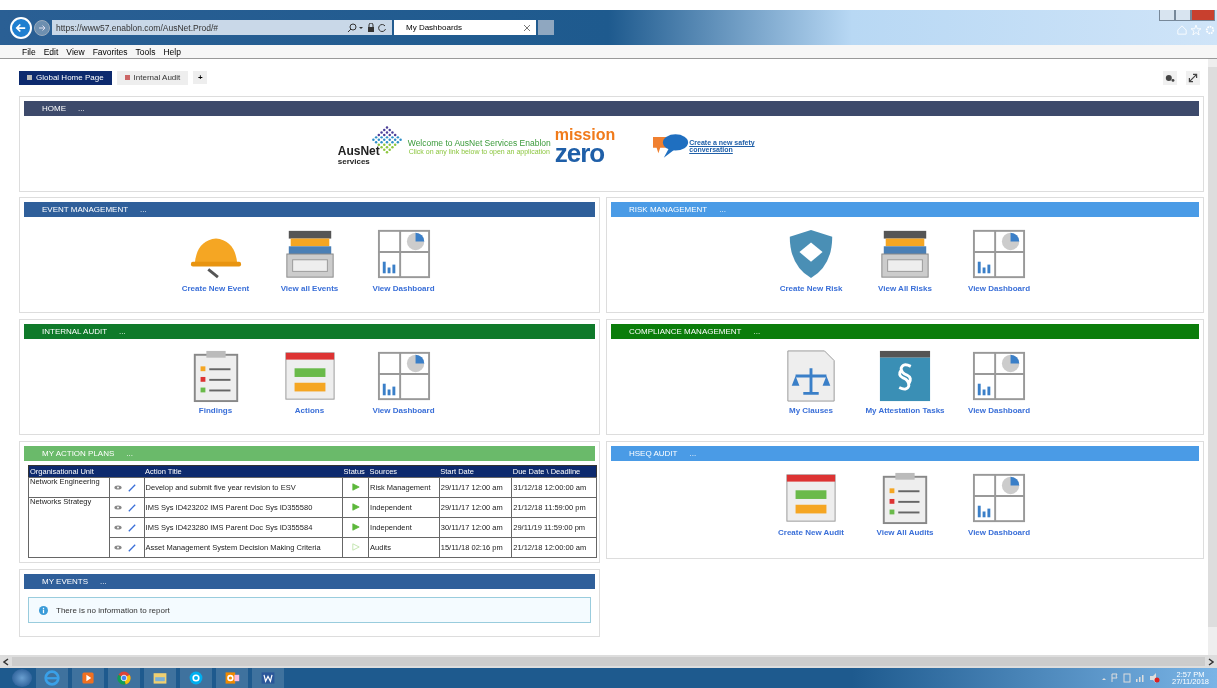  I want to click on tray-icons-drawing, so click(1130, 678).